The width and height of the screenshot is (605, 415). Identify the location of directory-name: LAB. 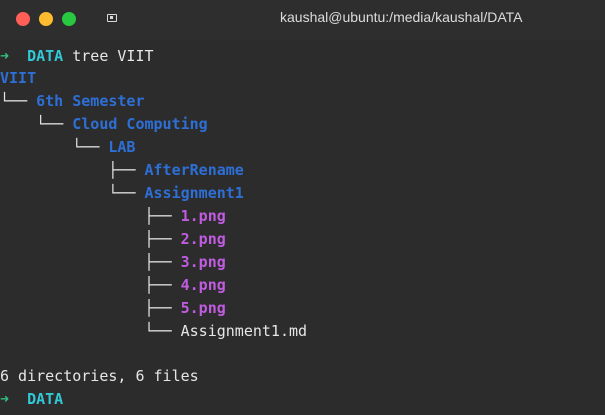
(122, 147).